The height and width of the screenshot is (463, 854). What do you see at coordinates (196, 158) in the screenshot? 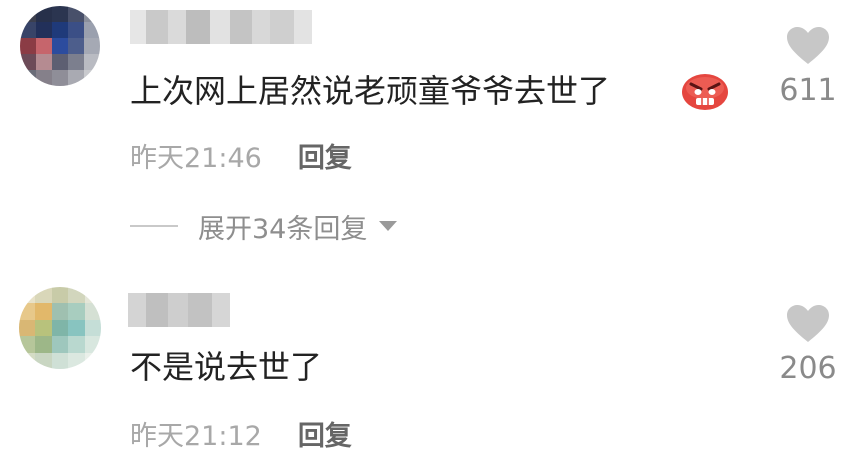
I see `timestamp: 昨天21:46` at bounding box center [196, 158].